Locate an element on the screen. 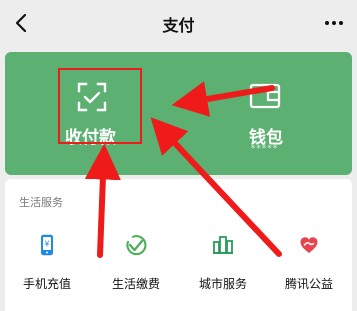  baidu-jingyan-watermark: Baidu 经验 is located at coordinates (249, 295).